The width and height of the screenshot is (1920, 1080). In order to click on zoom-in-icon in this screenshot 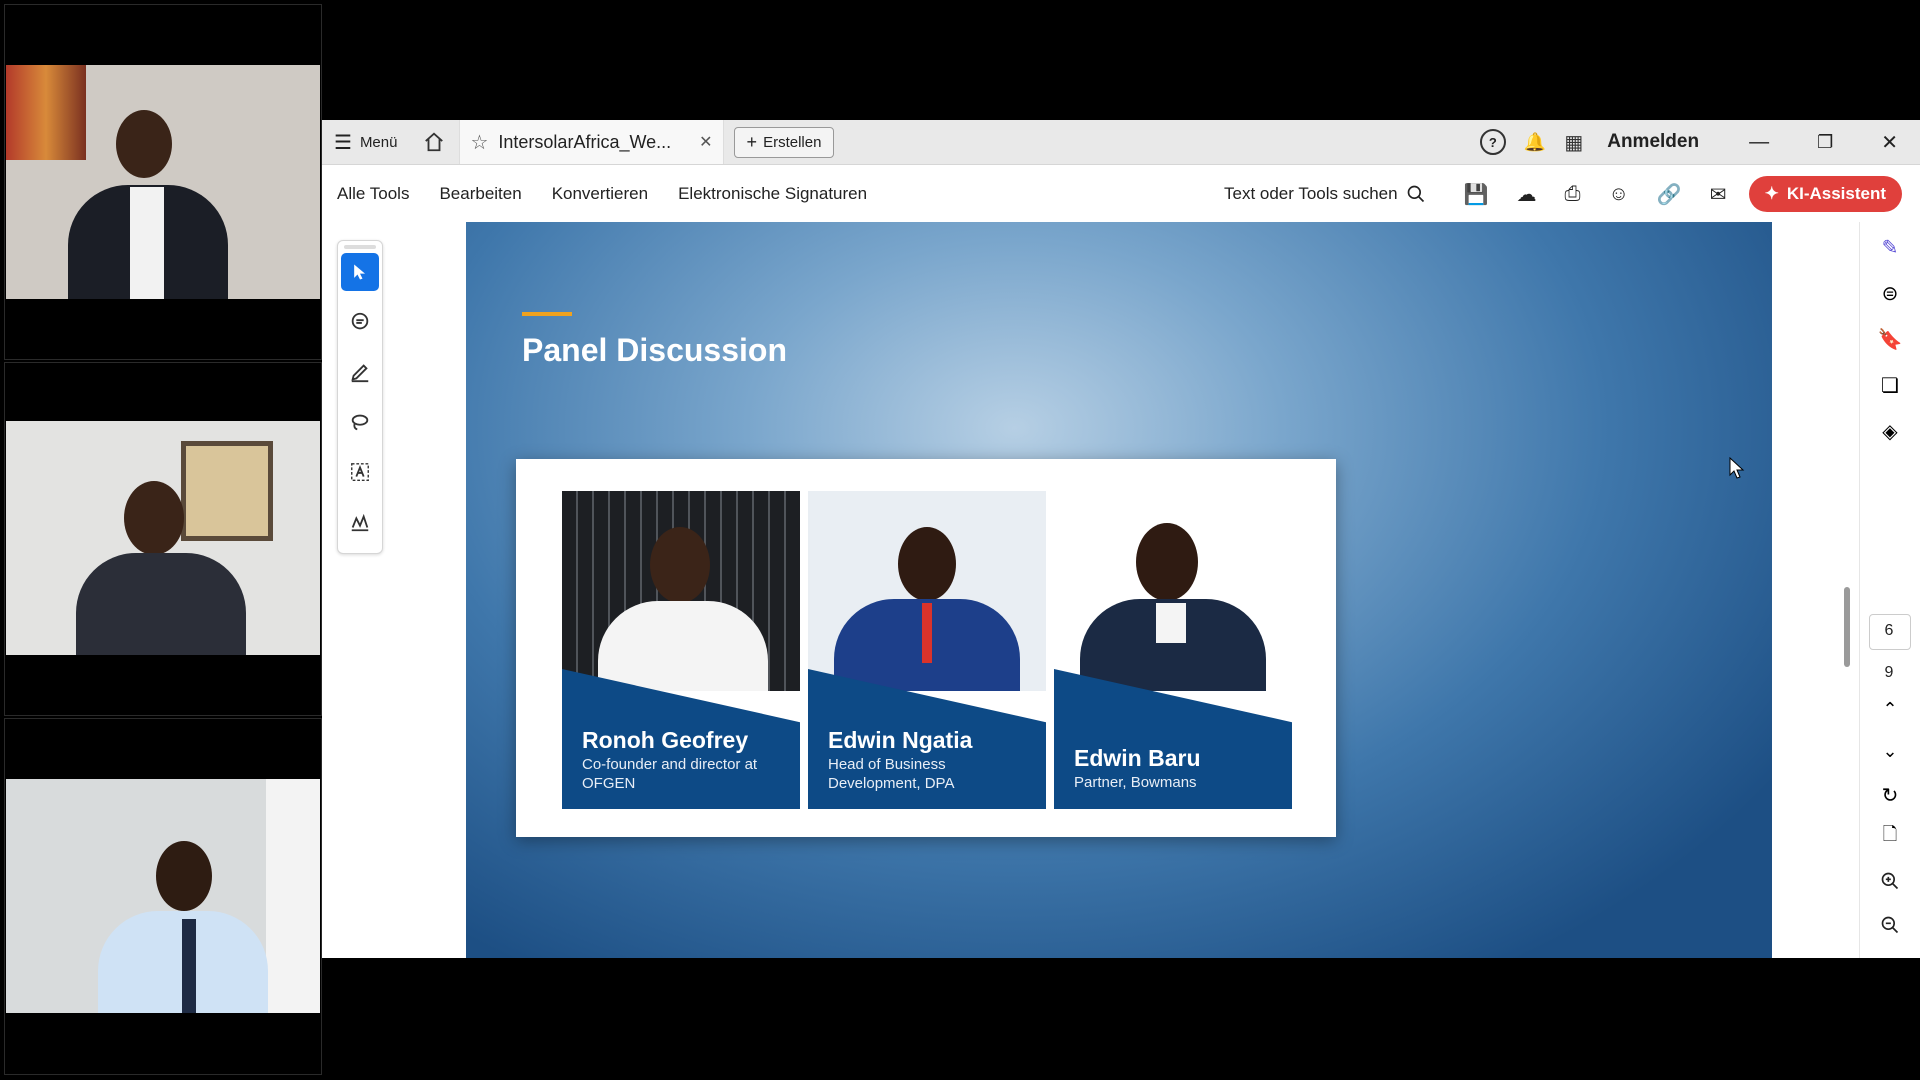, I will do `click(1890, 881)`.